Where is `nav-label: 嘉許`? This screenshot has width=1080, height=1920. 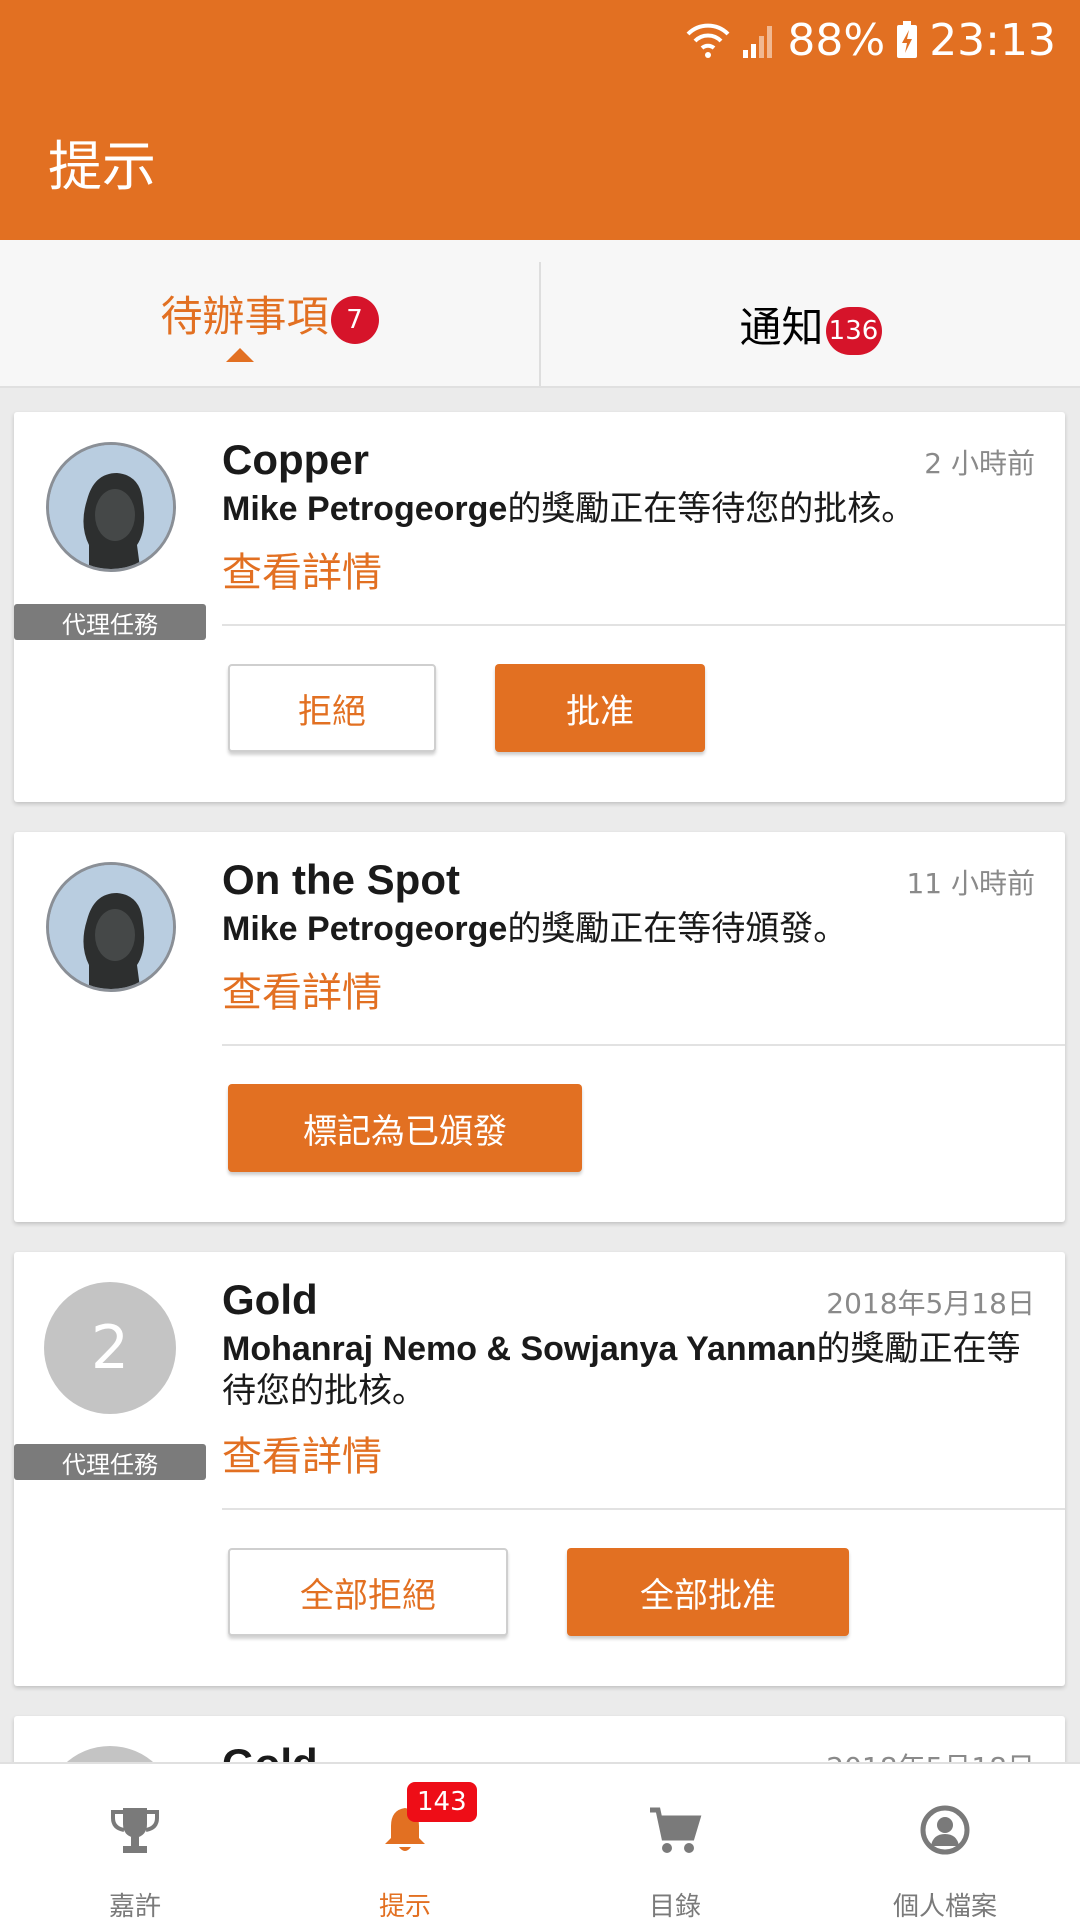 nav-label: 嘉許 is located at coordinates (134, 1906).